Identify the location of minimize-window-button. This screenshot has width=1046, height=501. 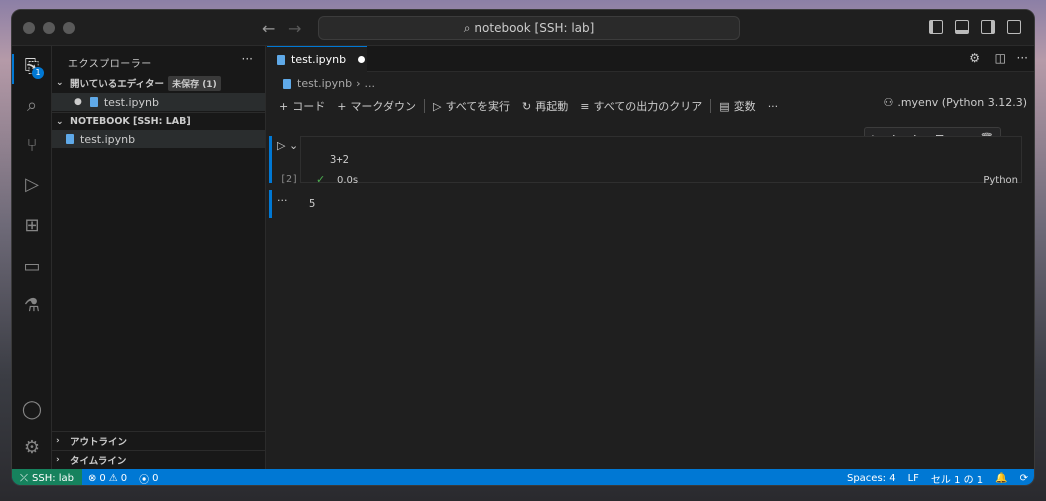
(49, 28).